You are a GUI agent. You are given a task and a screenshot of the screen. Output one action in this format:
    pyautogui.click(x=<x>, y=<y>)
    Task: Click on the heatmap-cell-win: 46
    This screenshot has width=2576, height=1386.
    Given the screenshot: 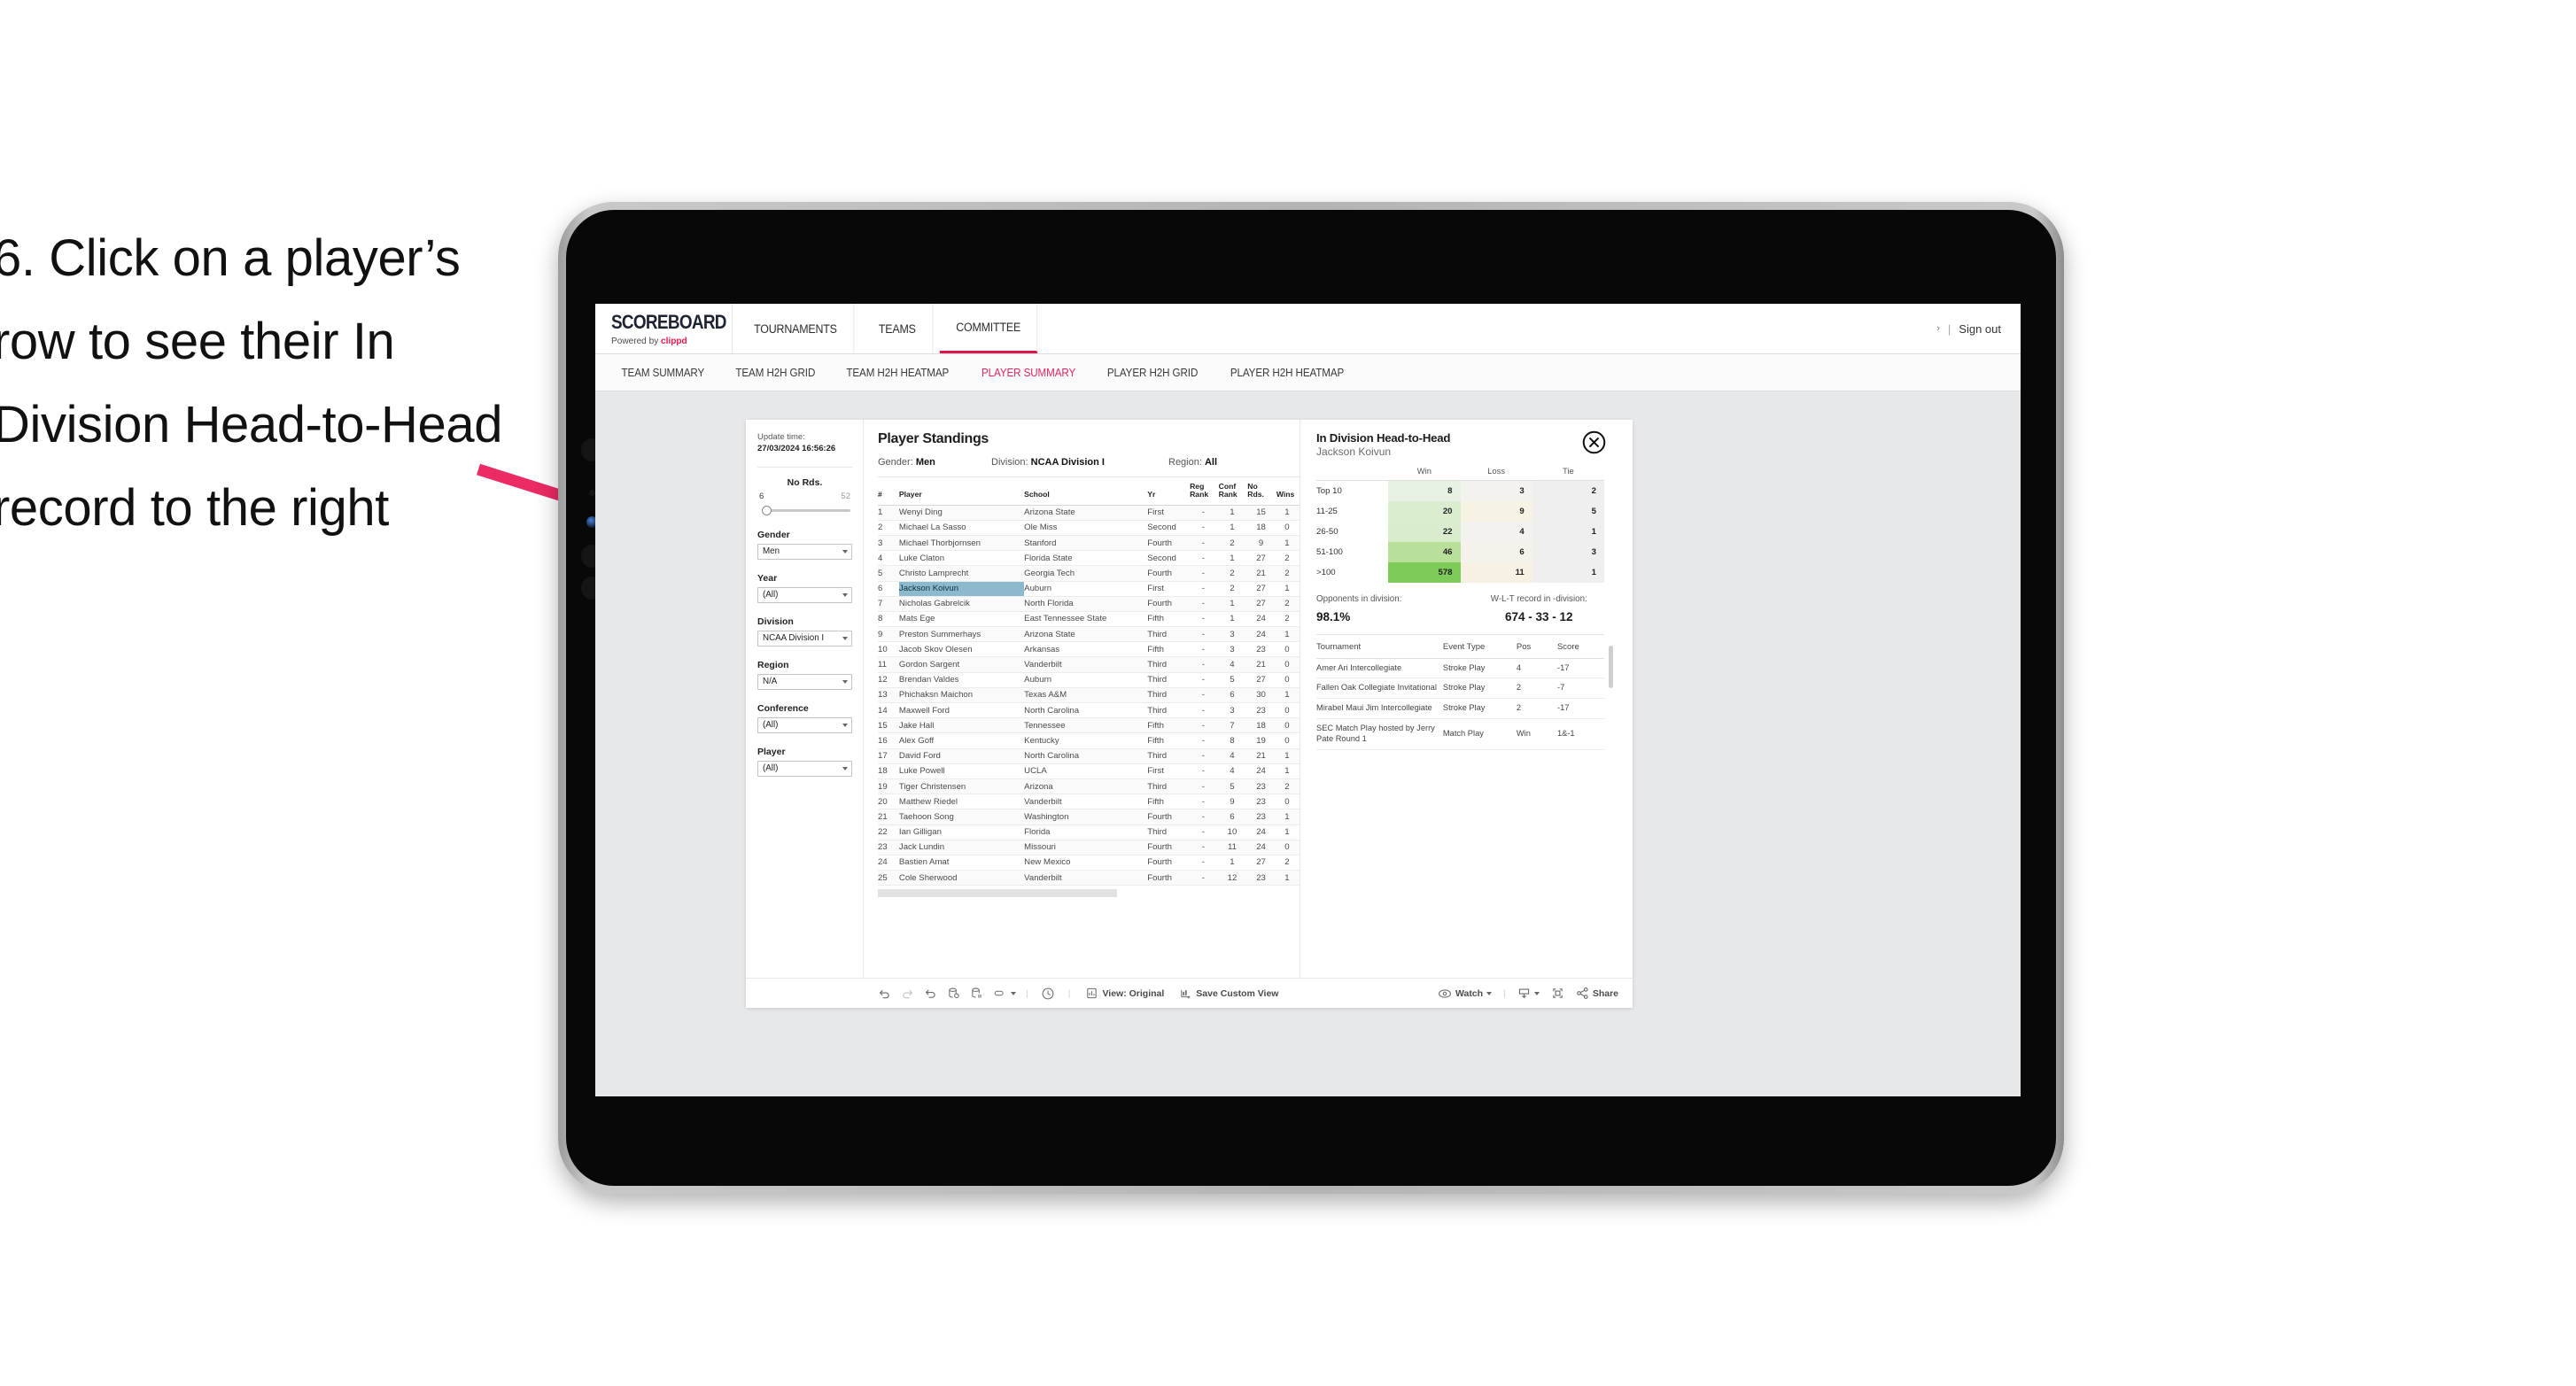 What is the action you would take?
    pyautogui.click(x=1424, y=551)
    